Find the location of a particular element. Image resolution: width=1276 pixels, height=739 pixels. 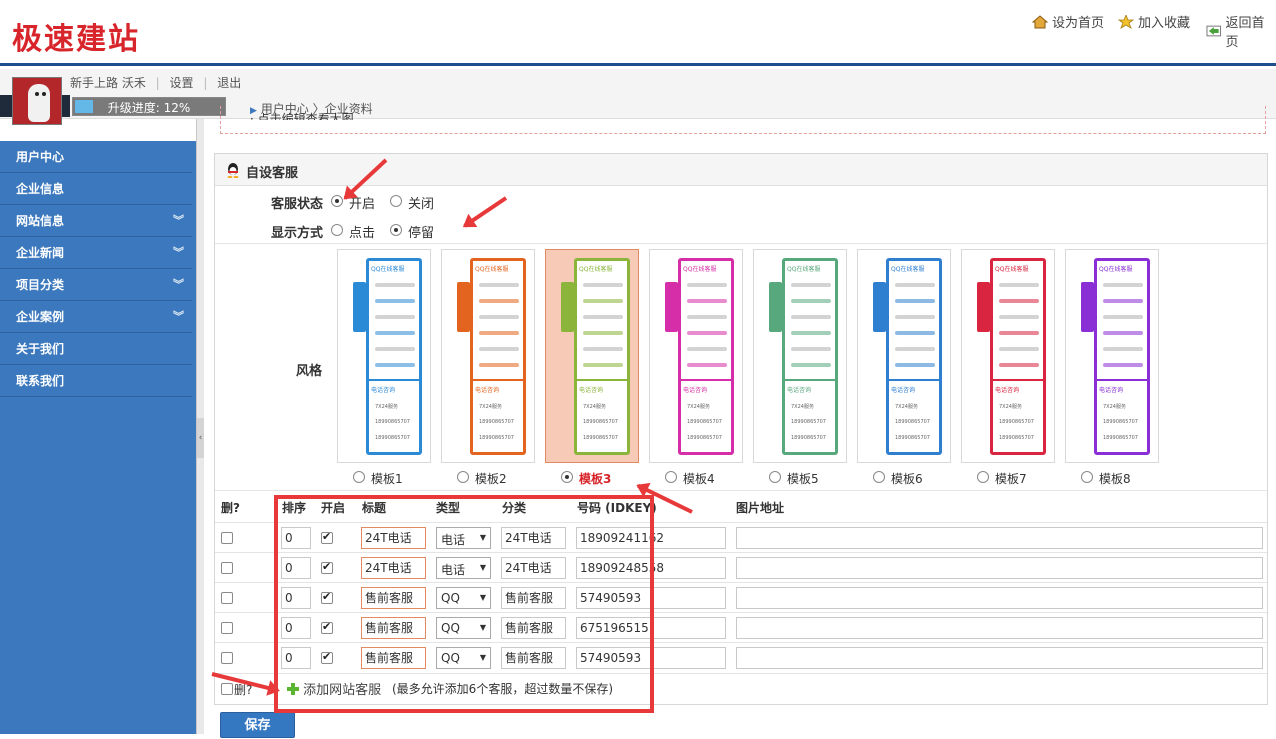

add-favorite-link: 加入收藏 is located at coordinates (1154, 21).